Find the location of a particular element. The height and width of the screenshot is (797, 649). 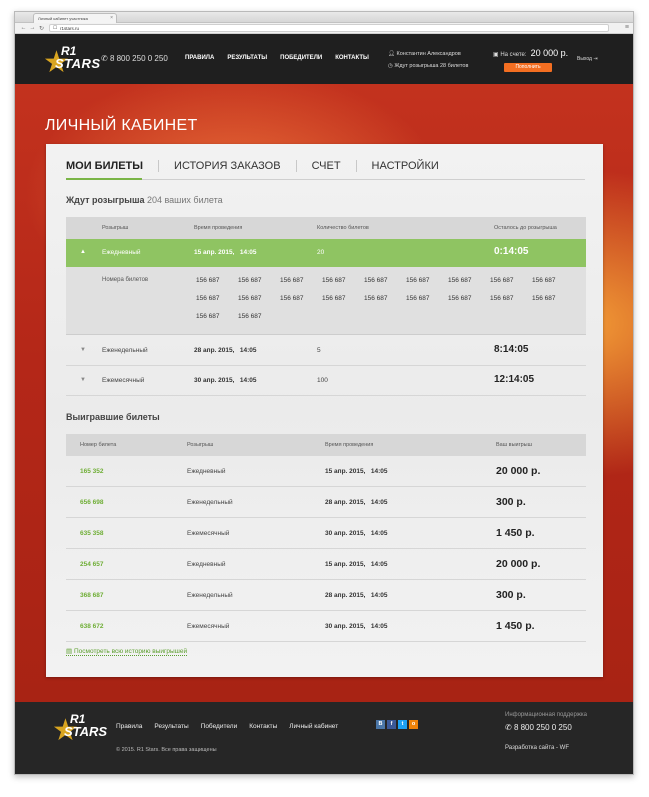

tab-settings: НАСТРОЙКИ is located at coordinates (413, 166).